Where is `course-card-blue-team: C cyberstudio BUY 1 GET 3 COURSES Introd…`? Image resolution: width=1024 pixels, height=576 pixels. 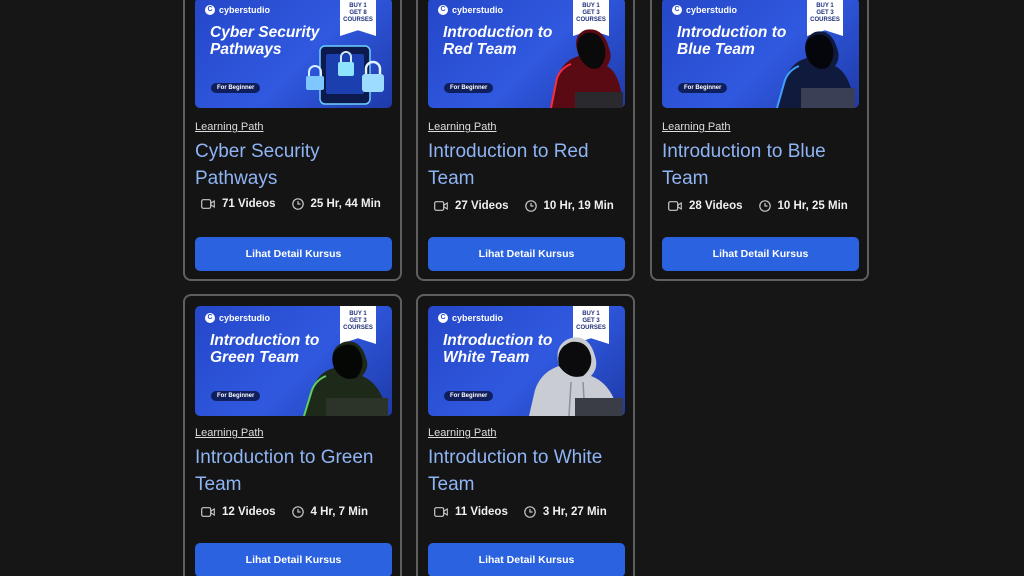 course-card-blue-team: C cyberstudio BUY 1 GET 3 COURSES Introd… is located at coordinates (759, 140).